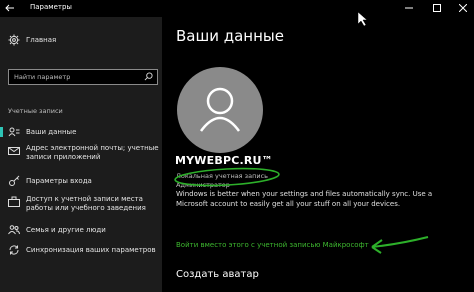 This screenshot has height=292, width=474. I want to click on minimize-button, so click(409, 8).